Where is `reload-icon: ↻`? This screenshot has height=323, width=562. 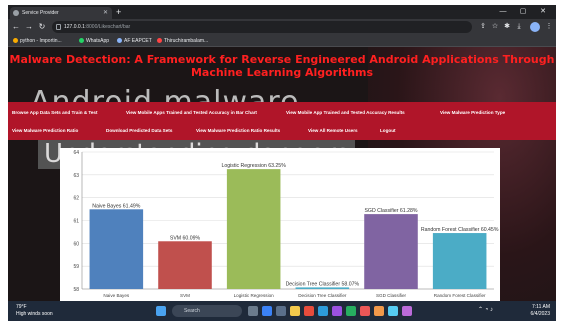 reload-icon: ↻ is located at coordinates (42, 27).